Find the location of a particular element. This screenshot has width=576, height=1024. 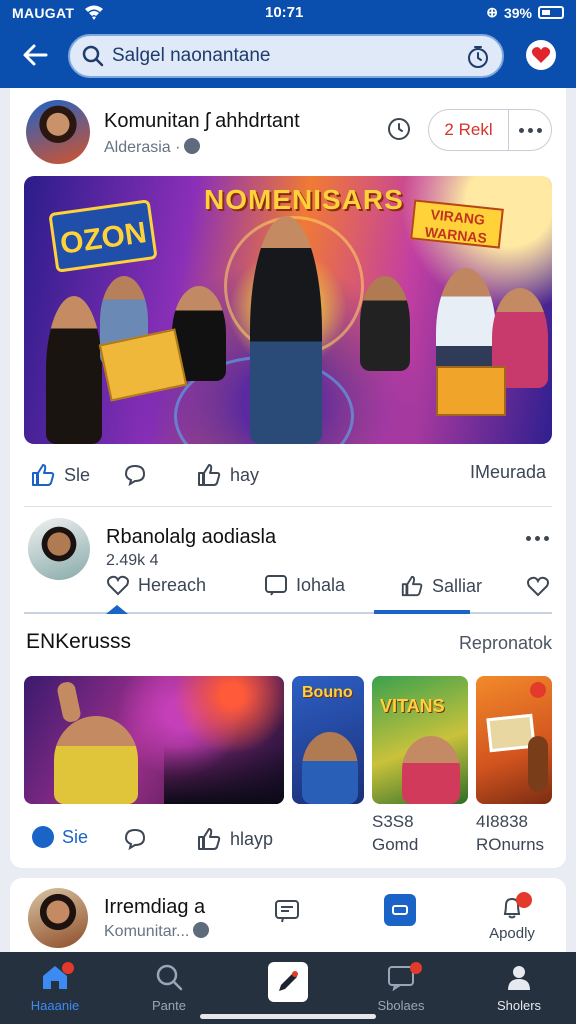

verified-icon is located at coordinates (201, 930).